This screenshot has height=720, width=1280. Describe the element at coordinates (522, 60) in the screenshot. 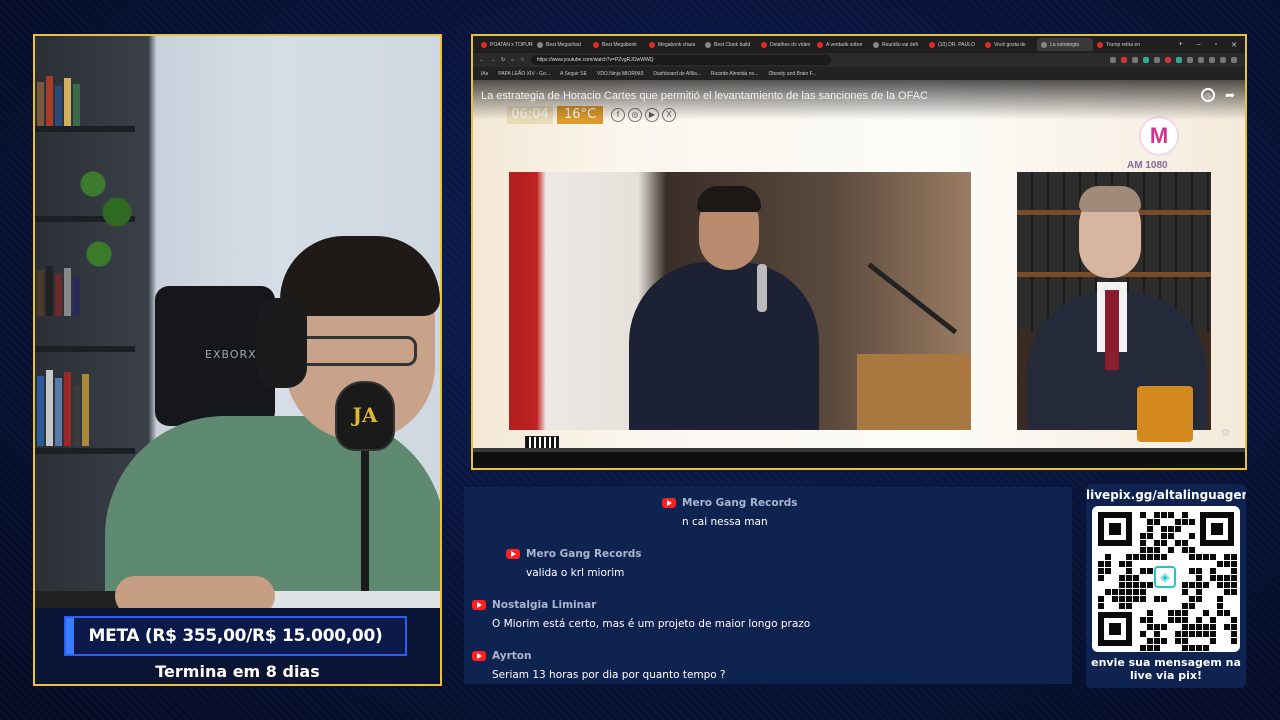

I see `bookmark-star-icon: ☆` at that location.